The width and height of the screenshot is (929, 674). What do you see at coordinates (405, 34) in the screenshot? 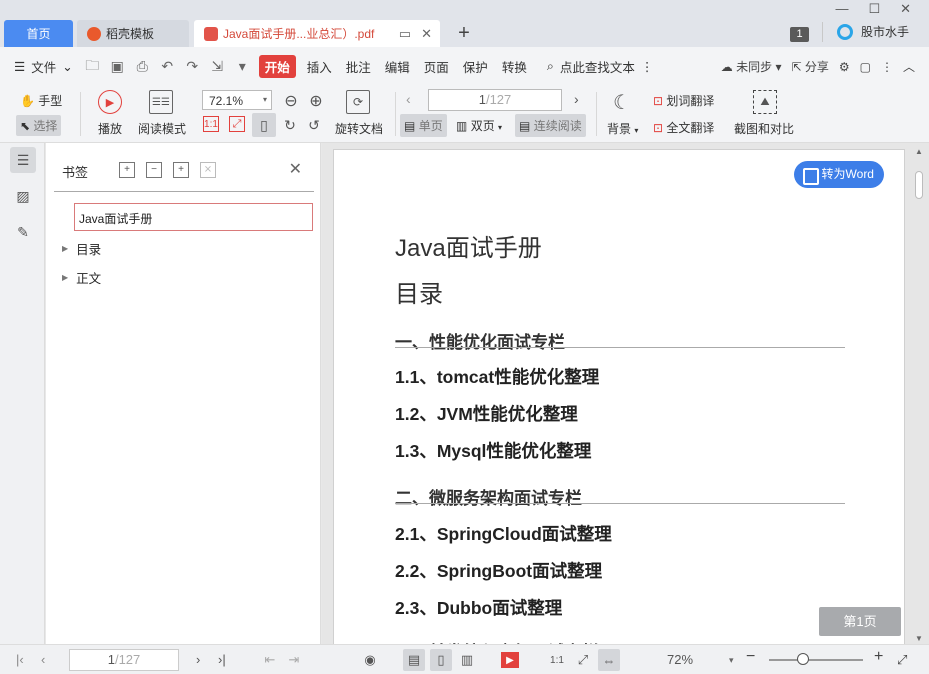
I see `float-window-icon: ▭` at bounding box center [405, 34].